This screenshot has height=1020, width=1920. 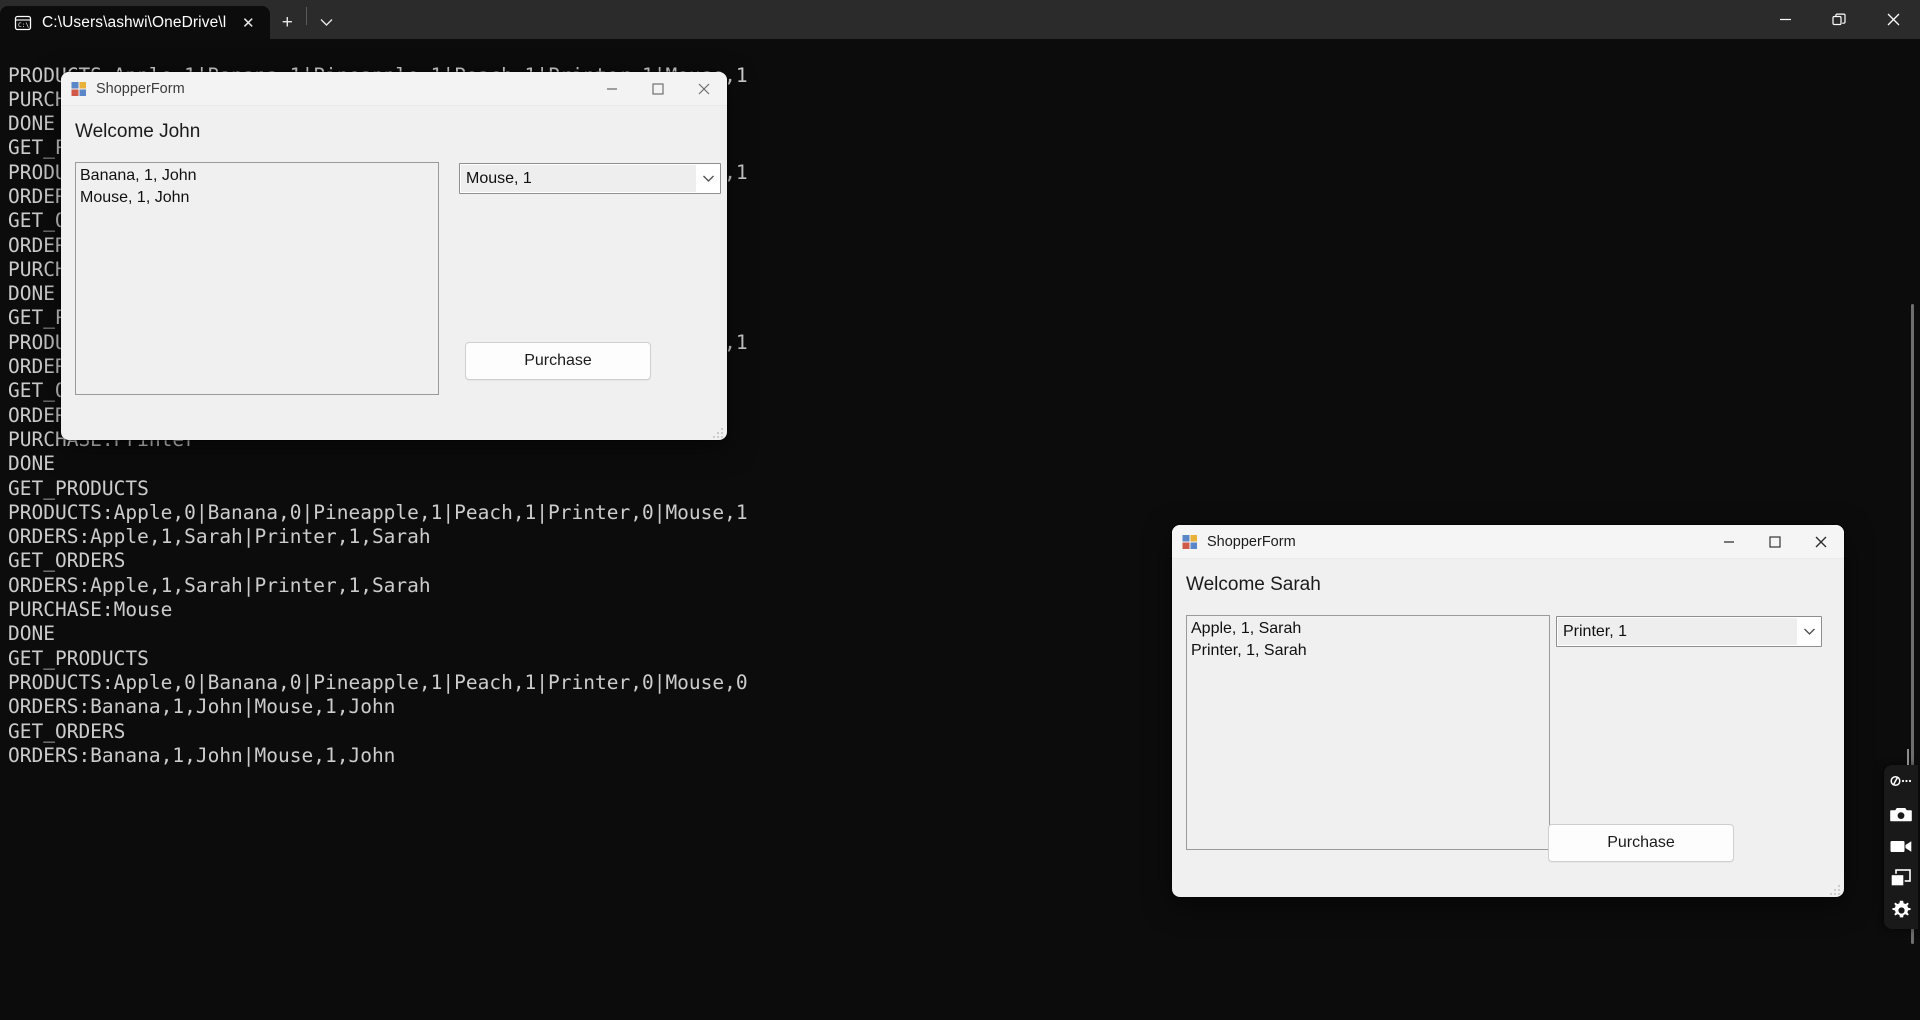 What do you see at coordinates (1908, 757) in the screenshot?
I see `toolbar-drag-handle` at bounding box center [1908, 757].